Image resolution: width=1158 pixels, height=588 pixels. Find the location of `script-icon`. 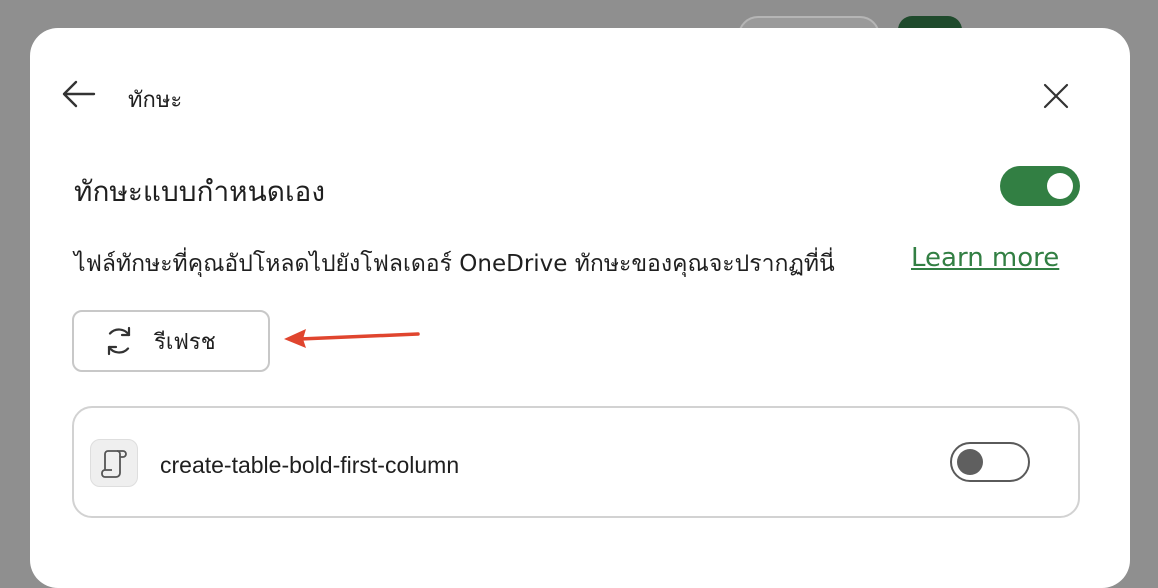

script-icon is located at coordinates (114, 463).